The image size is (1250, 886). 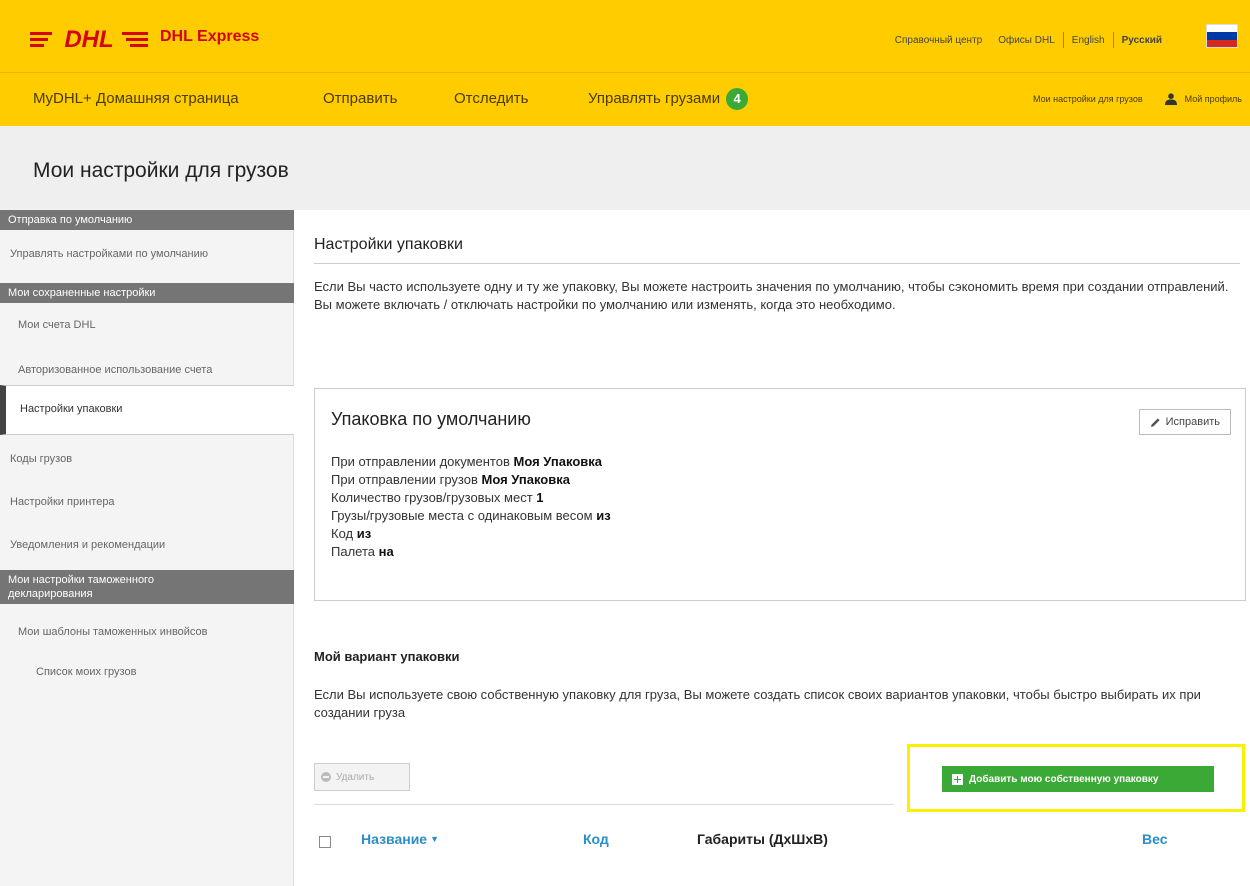 What do you see at coordinates (596, 839) in the screenshot?
I see `column-header-code: Код` at bounding box center [596, 839].